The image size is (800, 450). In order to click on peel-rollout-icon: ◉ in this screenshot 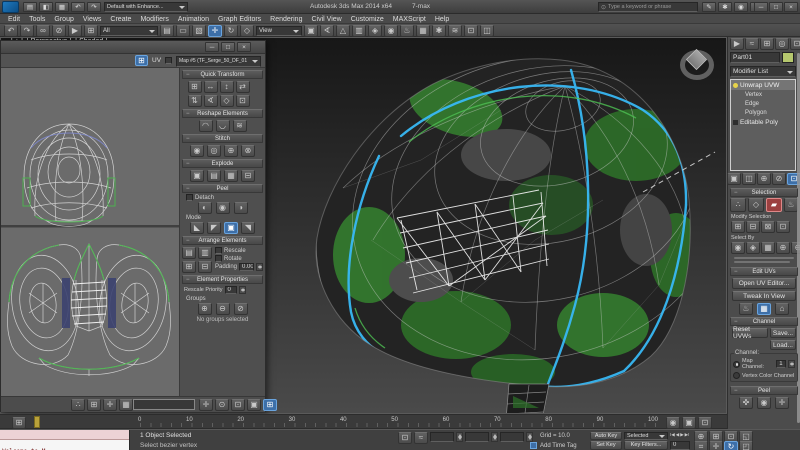, I will do `click(764, 403)`.